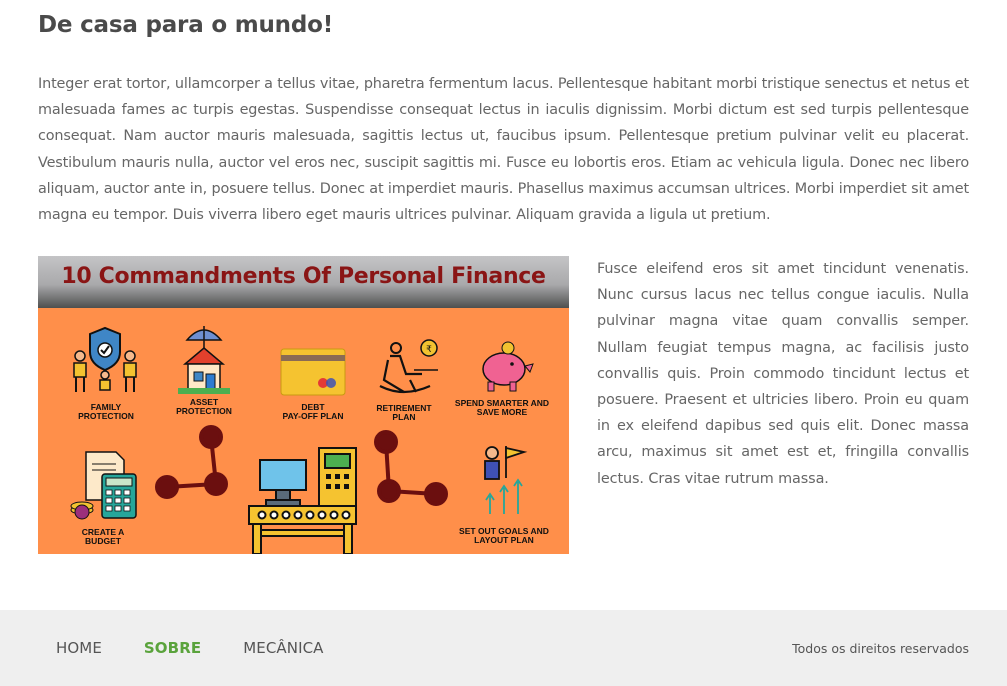 The height and width of the screenshot is (686, 1007). What do you see at coordinates (283, 648) in the screenshot?
I see `nav-mecanica: MECÂNICA` at bounding box center [283, 648].